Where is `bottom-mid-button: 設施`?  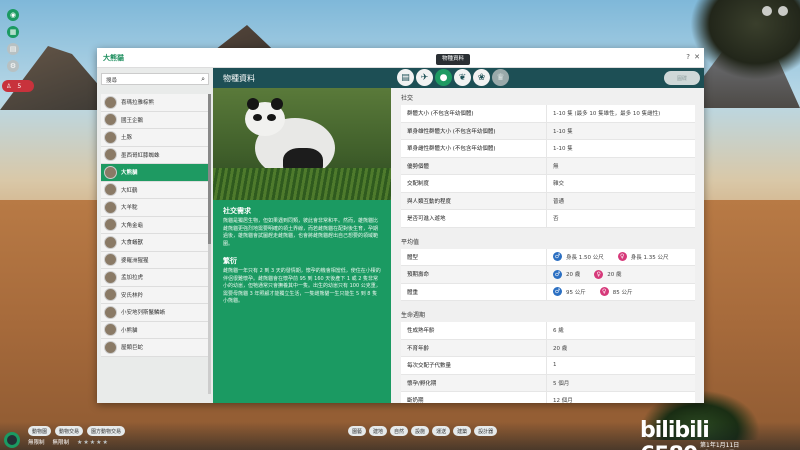 bottom-mid-button: 設施 is located at coordinates (420, 431).